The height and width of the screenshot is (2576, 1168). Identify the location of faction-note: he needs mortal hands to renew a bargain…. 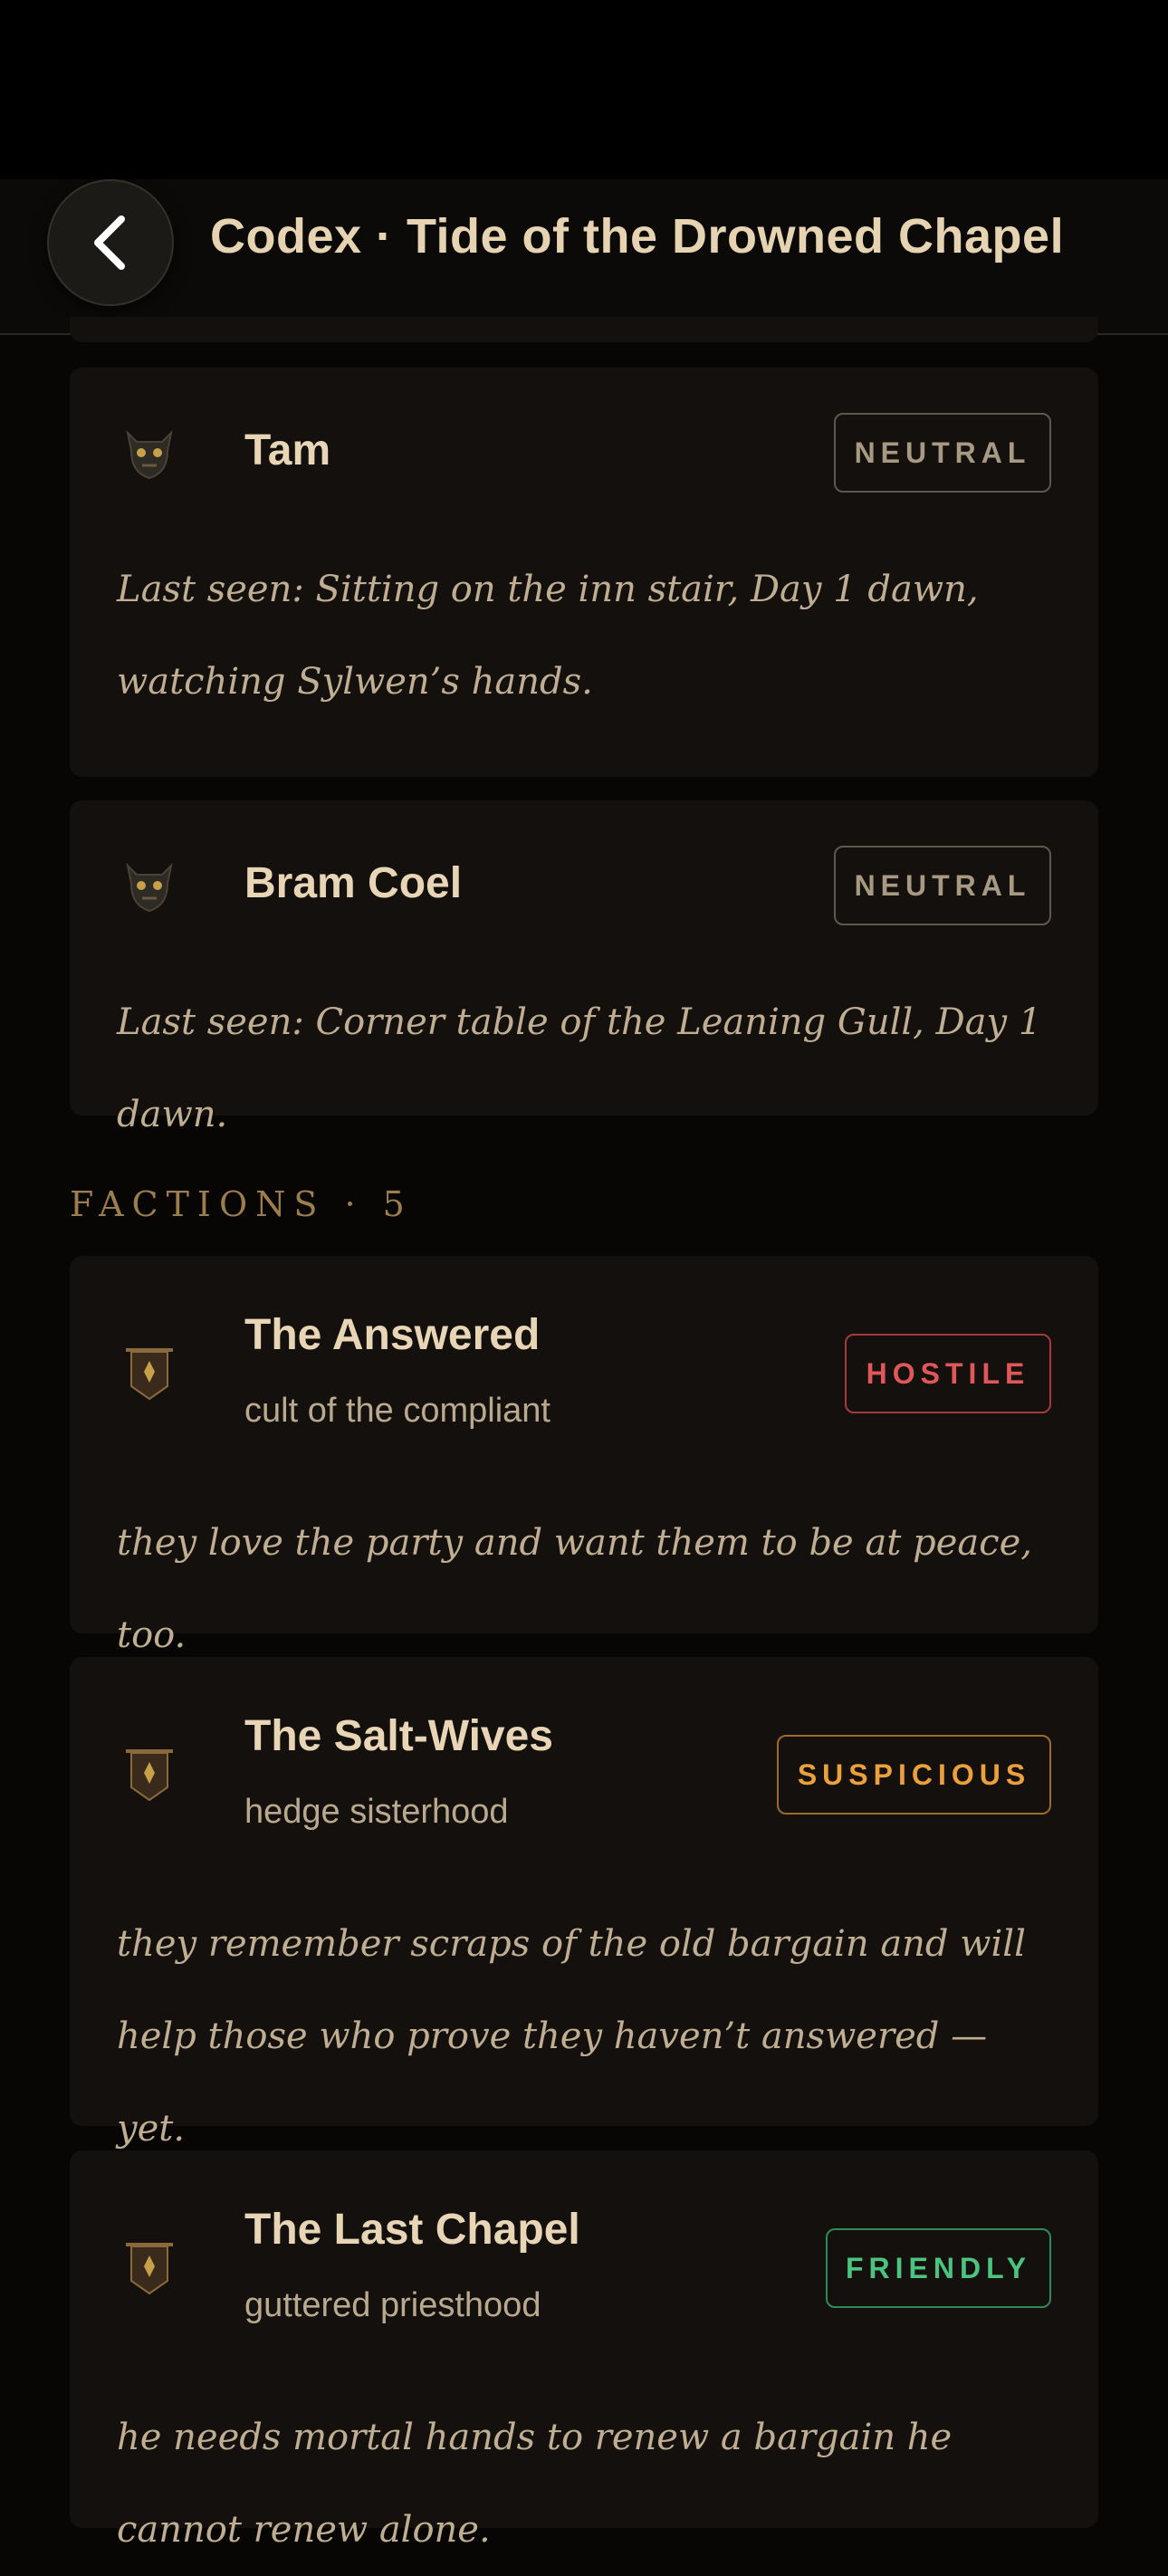
(535, 2484).